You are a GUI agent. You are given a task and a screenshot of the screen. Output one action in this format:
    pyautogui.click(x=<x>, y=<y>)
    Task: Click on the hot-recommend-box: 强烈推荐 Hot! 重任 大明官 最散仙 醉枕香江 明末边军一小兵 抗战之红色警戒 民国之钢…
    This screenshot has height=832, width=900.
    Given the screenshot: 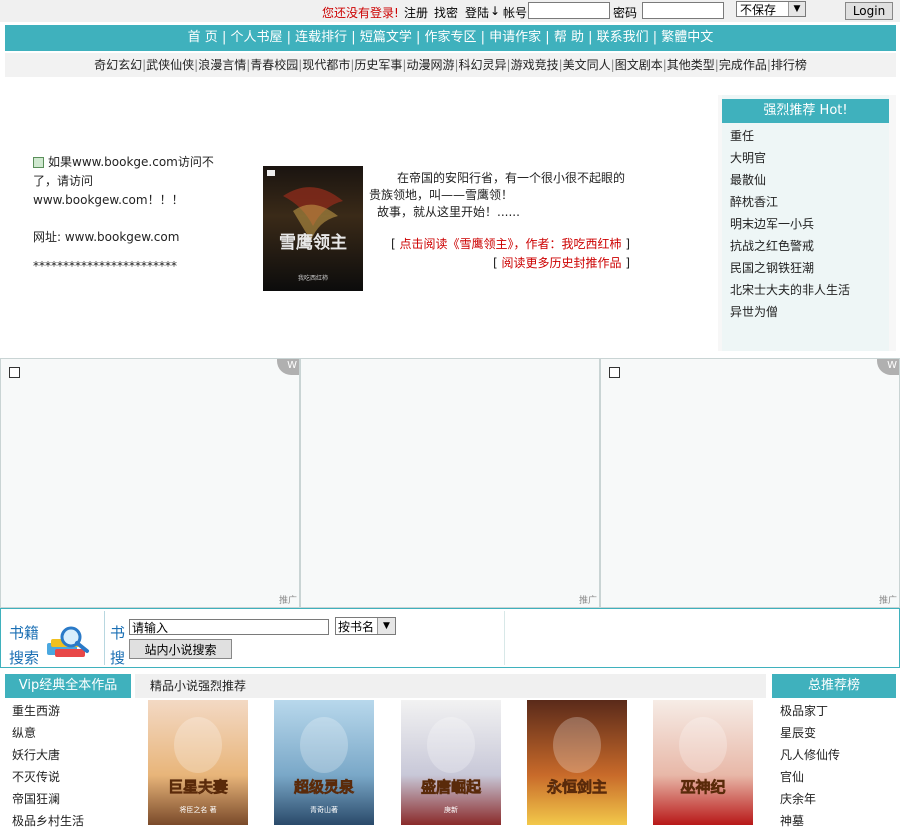 What is the action you would take?
    pyautogui.click(x=805, y=223)
    